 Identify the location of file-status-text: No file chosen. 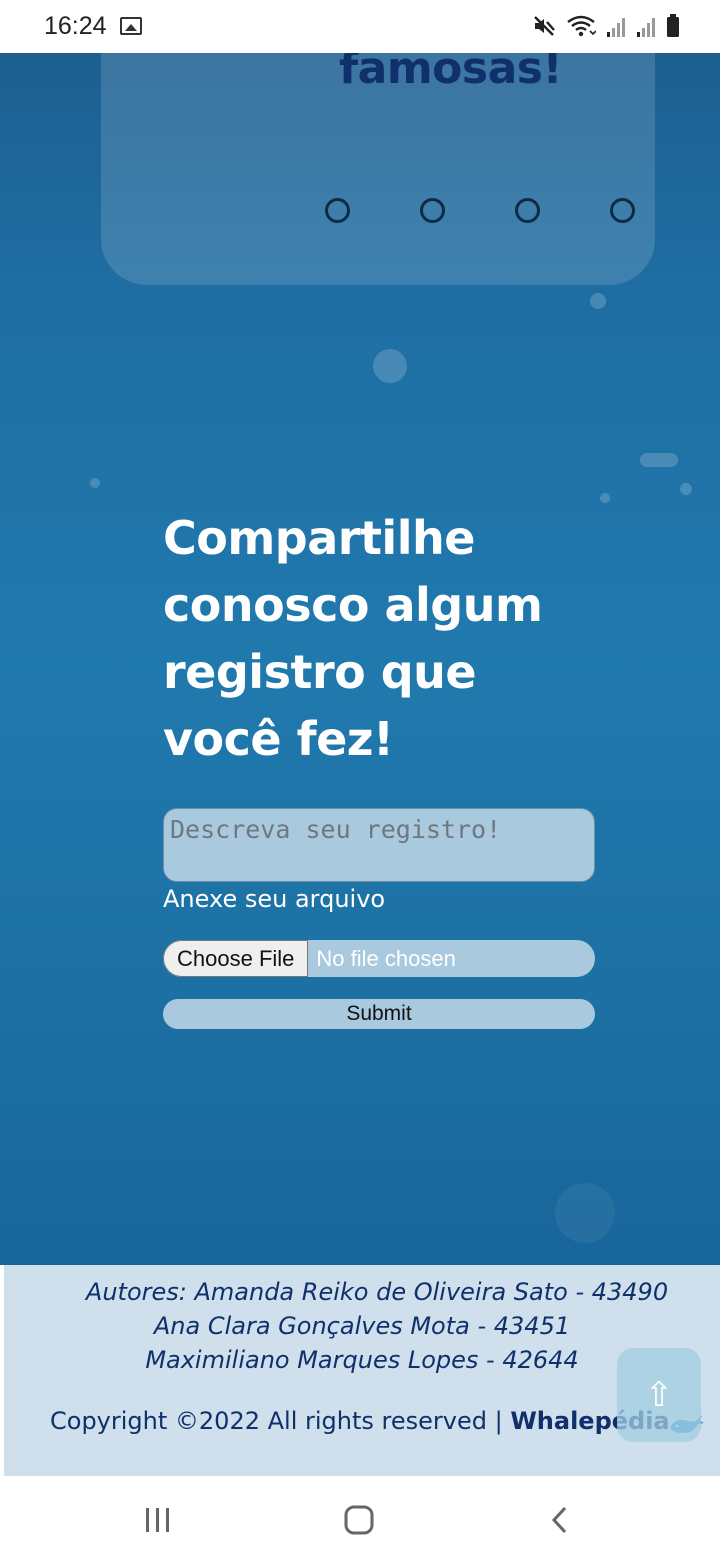
(386, 958).